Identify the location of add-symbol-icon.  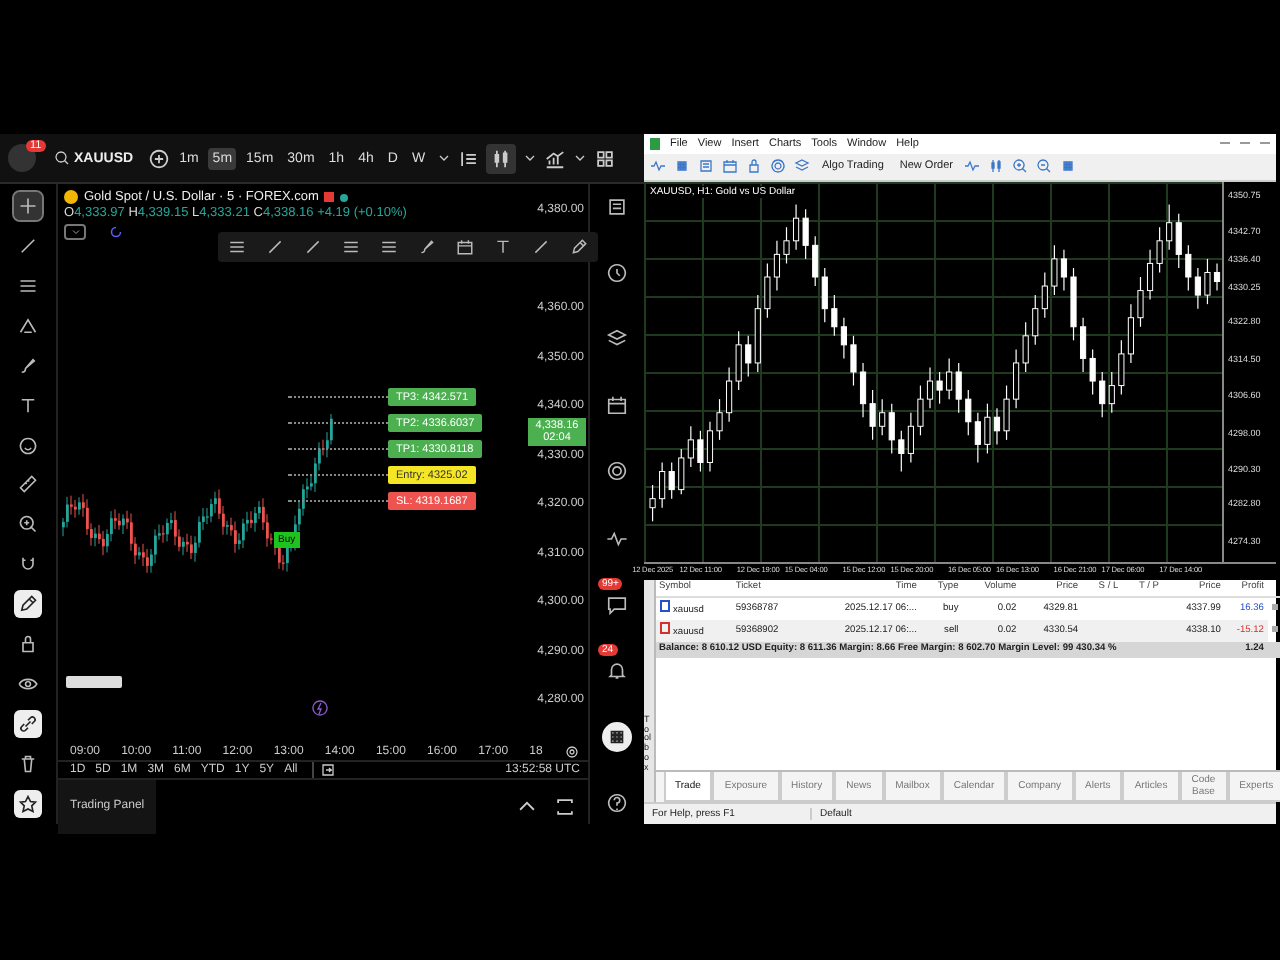
(158, 158).